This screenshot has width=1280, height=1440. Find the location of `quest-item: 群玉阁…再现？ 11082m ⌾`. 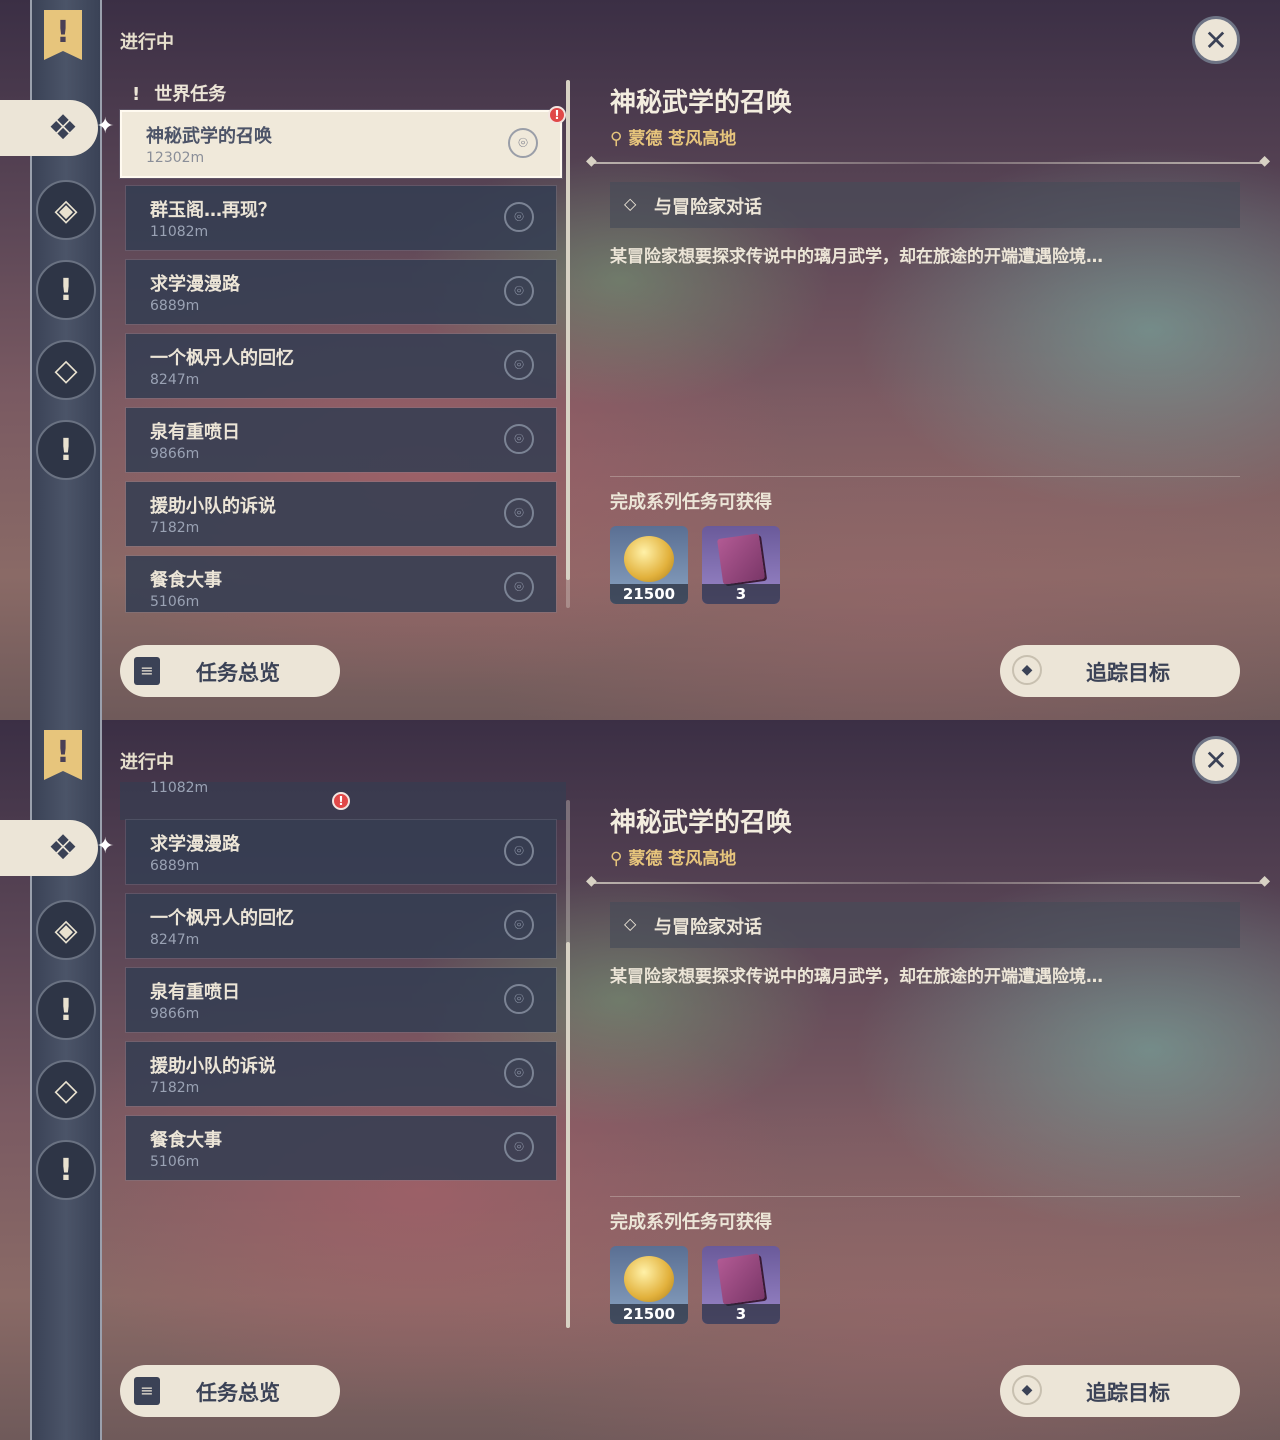

quest-item: 群玉阁…再现？ 11082m ⌾ is located at coordinates (341, 218).